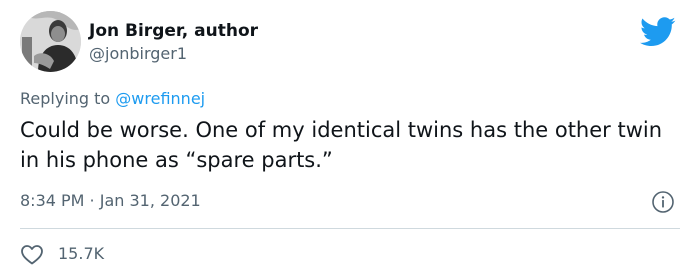 This screenshot has height=280, width=700. Describe the element at coordinates (65, 98) in the screenshot. I see `replying-to-label: Replying to` at that location.